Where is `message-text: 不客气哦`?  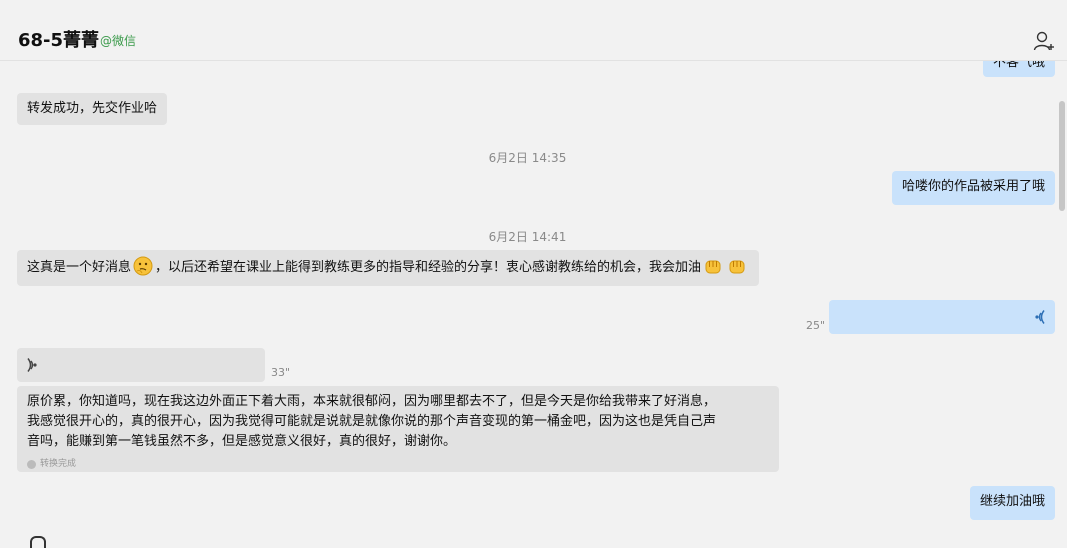 message-text: 不客气哦 is located at coordinates (1018, 65).